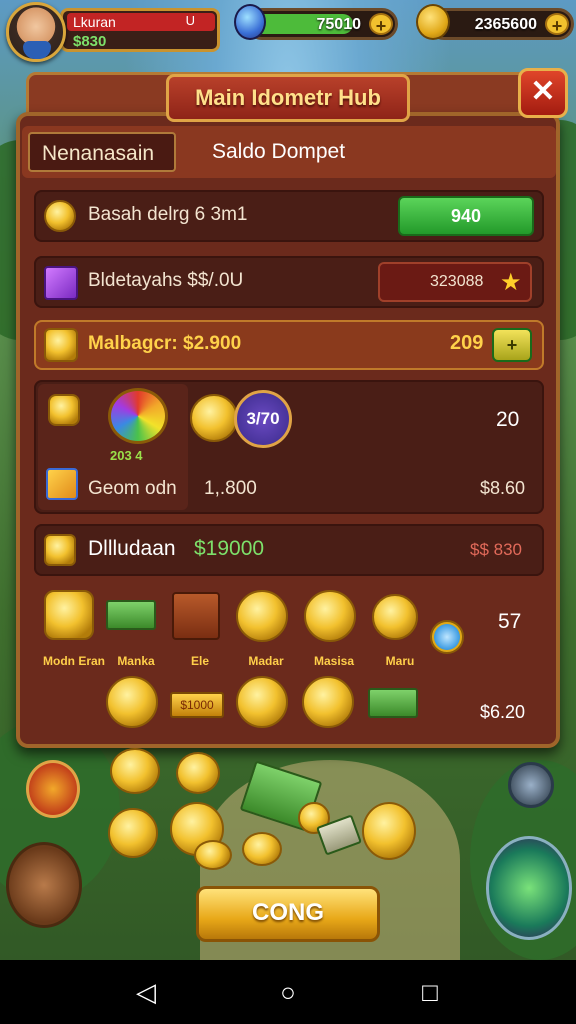 This screenshot has height=1024, width=576. What do you see at coordinates (466, 216) in the screenshot?
I see `balance-button: 940` at bounding box center [466, 216].